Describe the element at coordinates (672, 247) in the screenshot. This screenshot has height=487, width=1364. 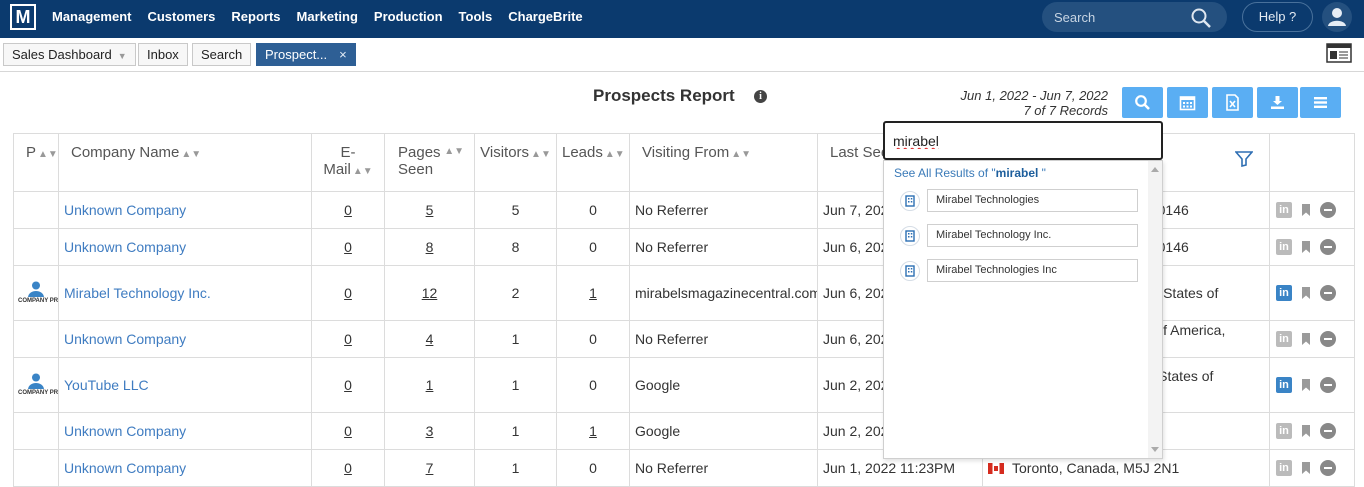
I see `referrer-value: No Referrer` at that location.